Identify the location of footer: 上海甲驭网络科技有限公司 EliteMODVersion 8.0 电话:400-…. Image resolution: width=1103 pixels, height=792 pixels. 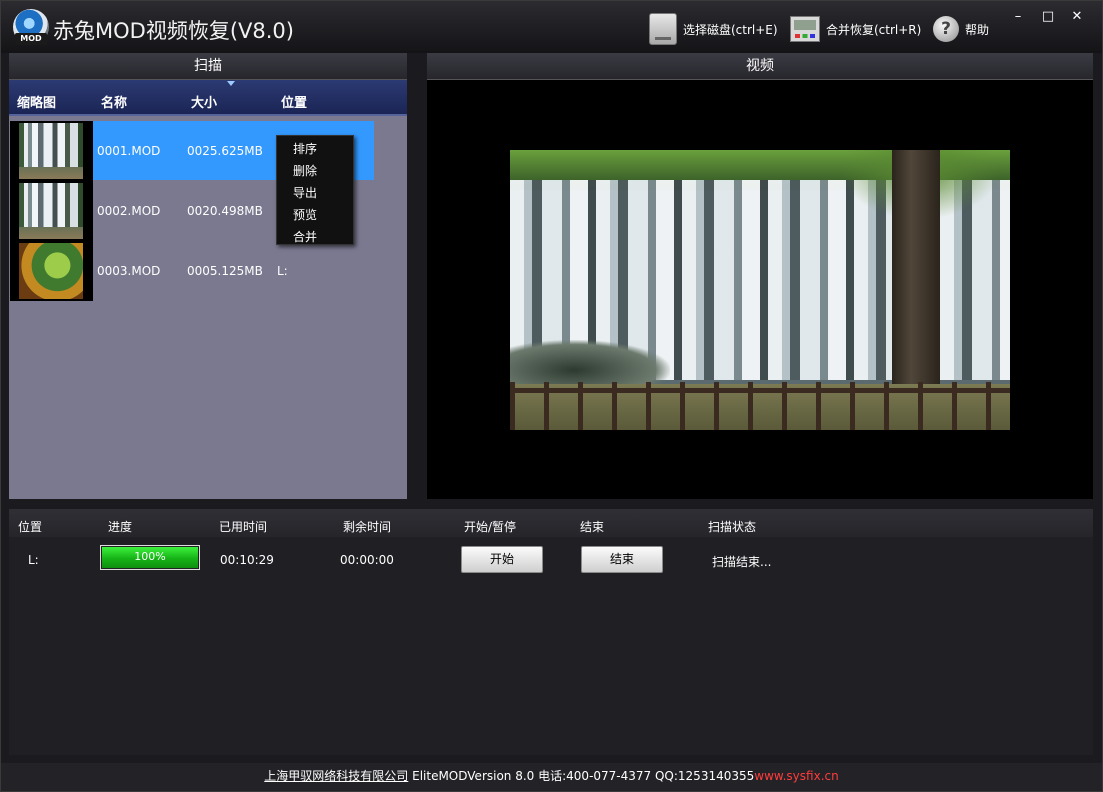
(551, 777).